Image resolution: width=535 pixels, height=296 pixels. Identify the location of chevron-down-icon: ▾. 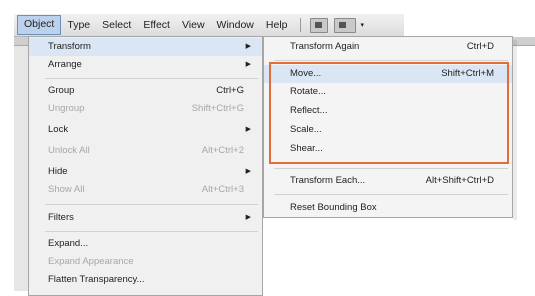
(363, 25).